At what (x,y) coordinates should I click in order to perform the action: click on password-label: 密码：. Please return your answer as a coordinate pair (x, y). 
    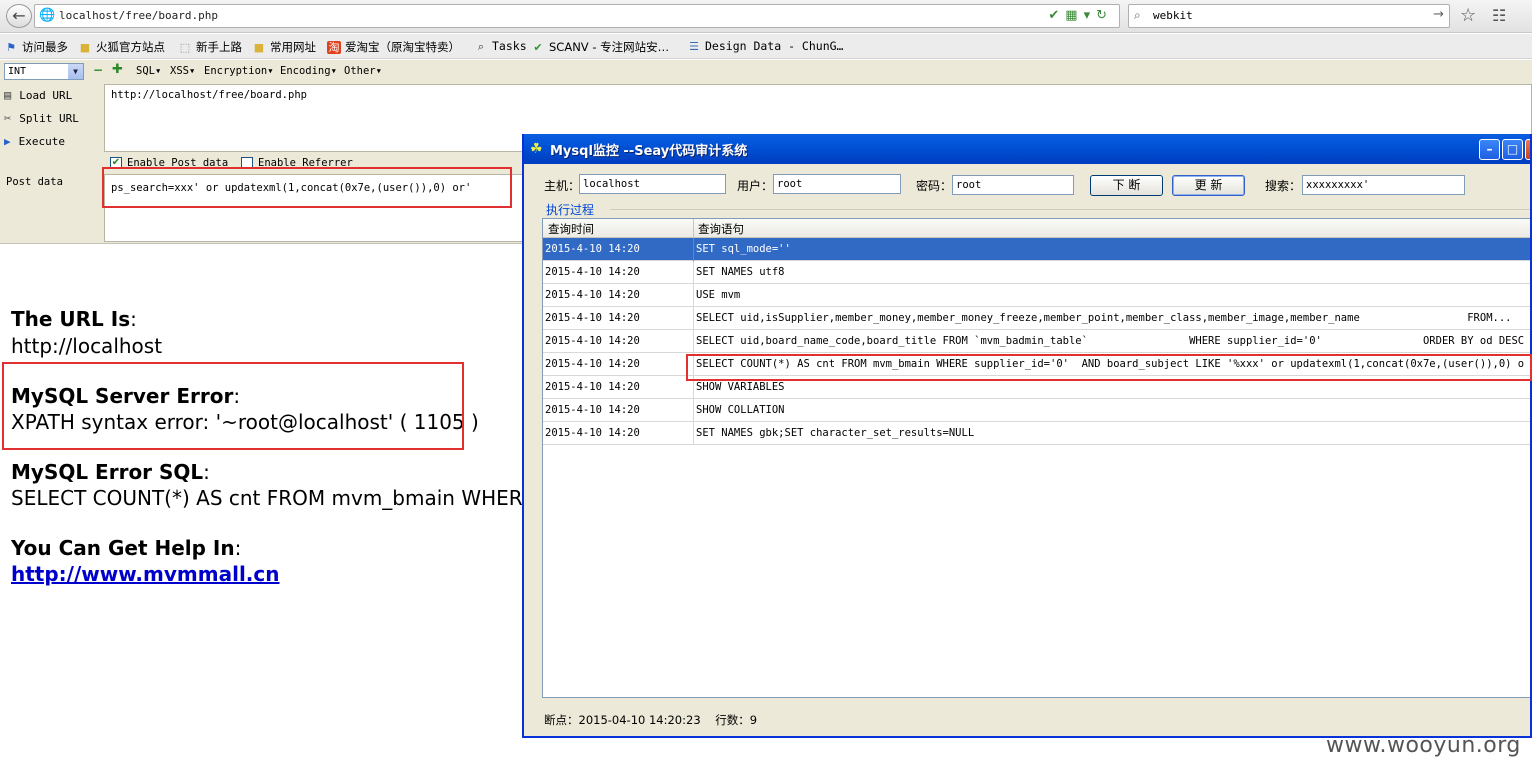
    Looking at the image, I should click on (934, 186).